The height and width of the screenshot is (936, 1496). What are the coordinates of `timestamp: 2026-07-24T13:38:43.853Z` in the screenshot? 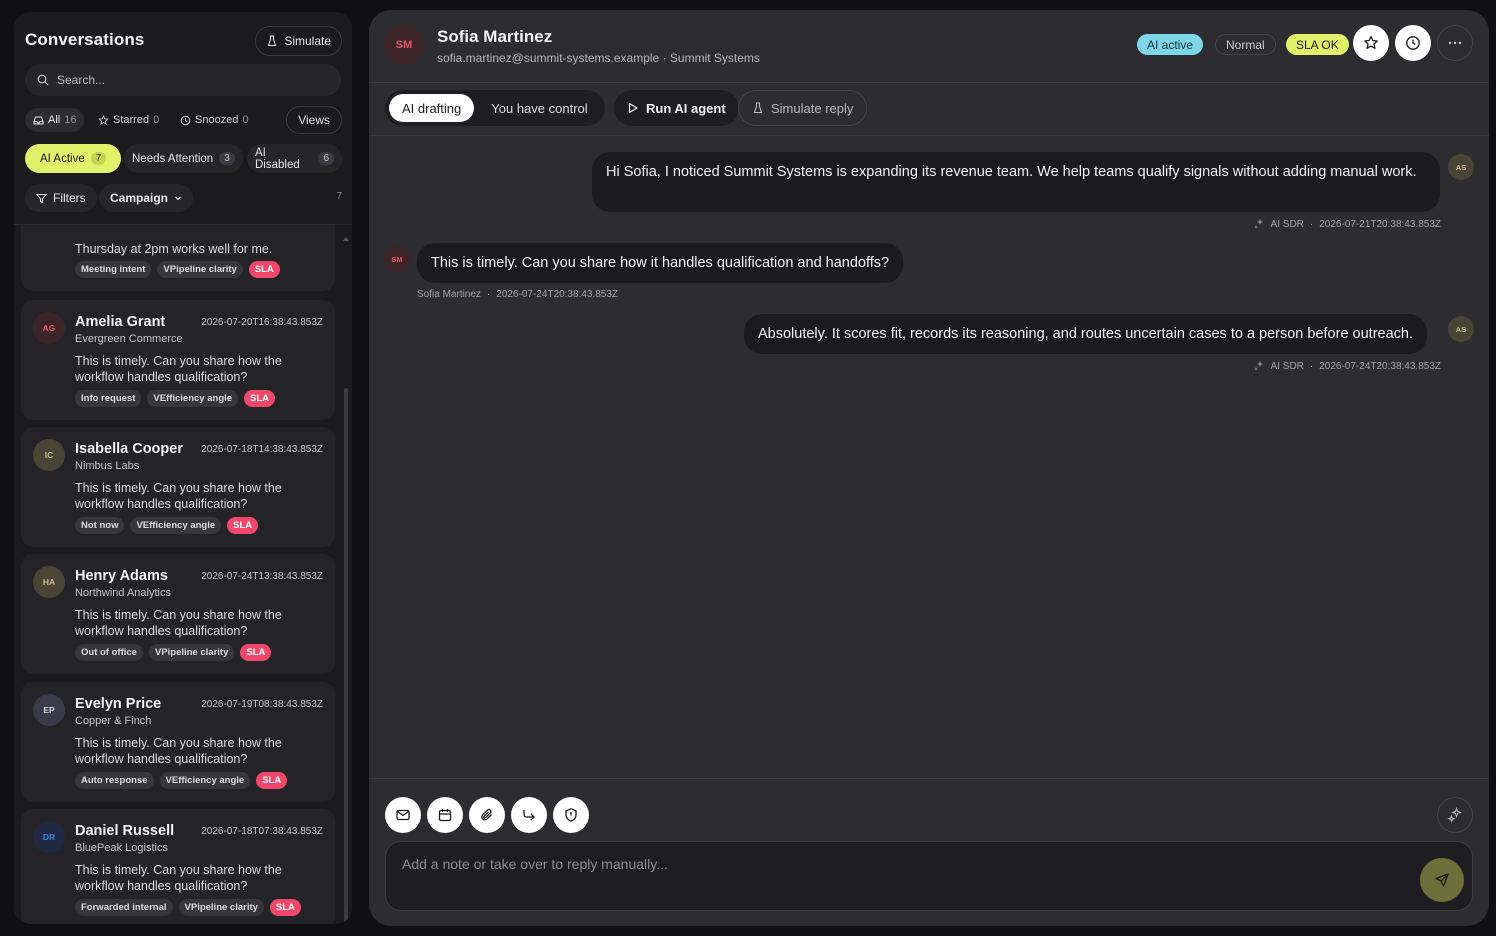 It's located at (262, 576).